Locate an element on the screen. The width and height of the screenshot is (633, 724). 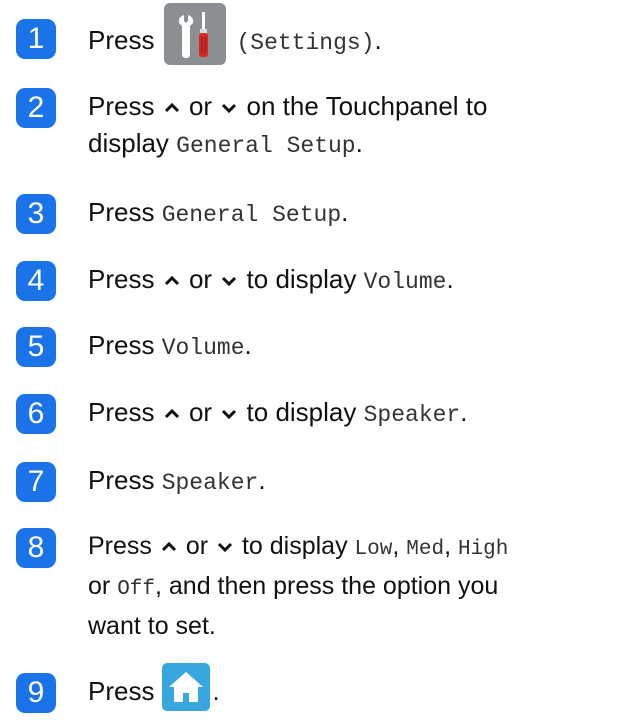
option-off: Off is located at coordinates (136, 589).